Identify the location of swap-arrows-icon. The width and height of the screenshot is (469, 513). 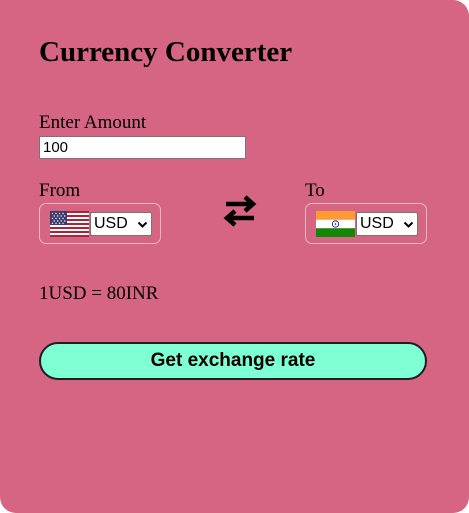
(240, 211).